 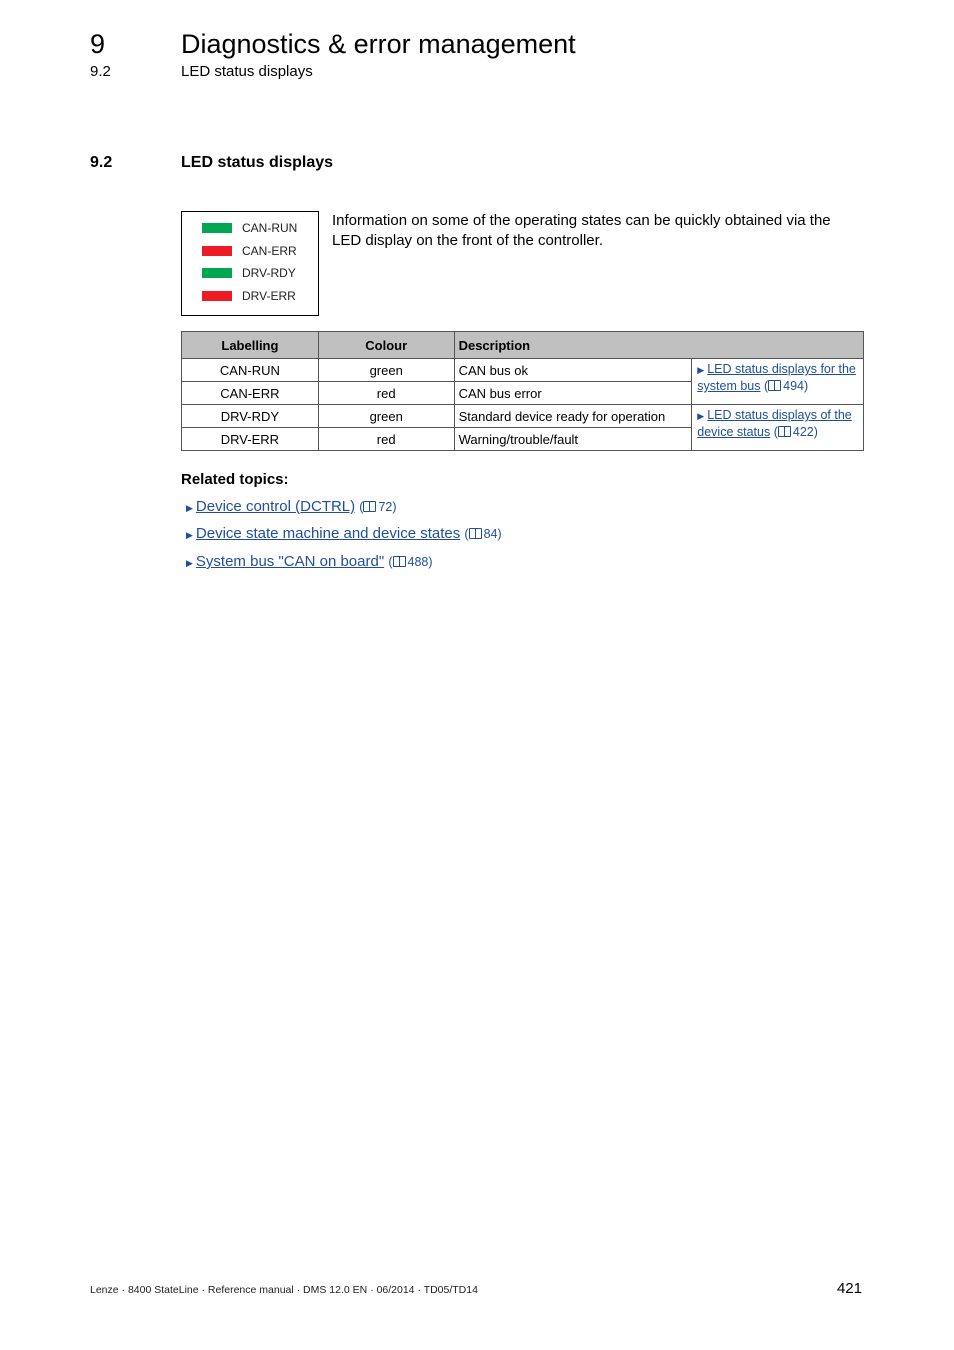 I want to click on cell-description: Standard device ready for operation, so click(x=573, y=416).